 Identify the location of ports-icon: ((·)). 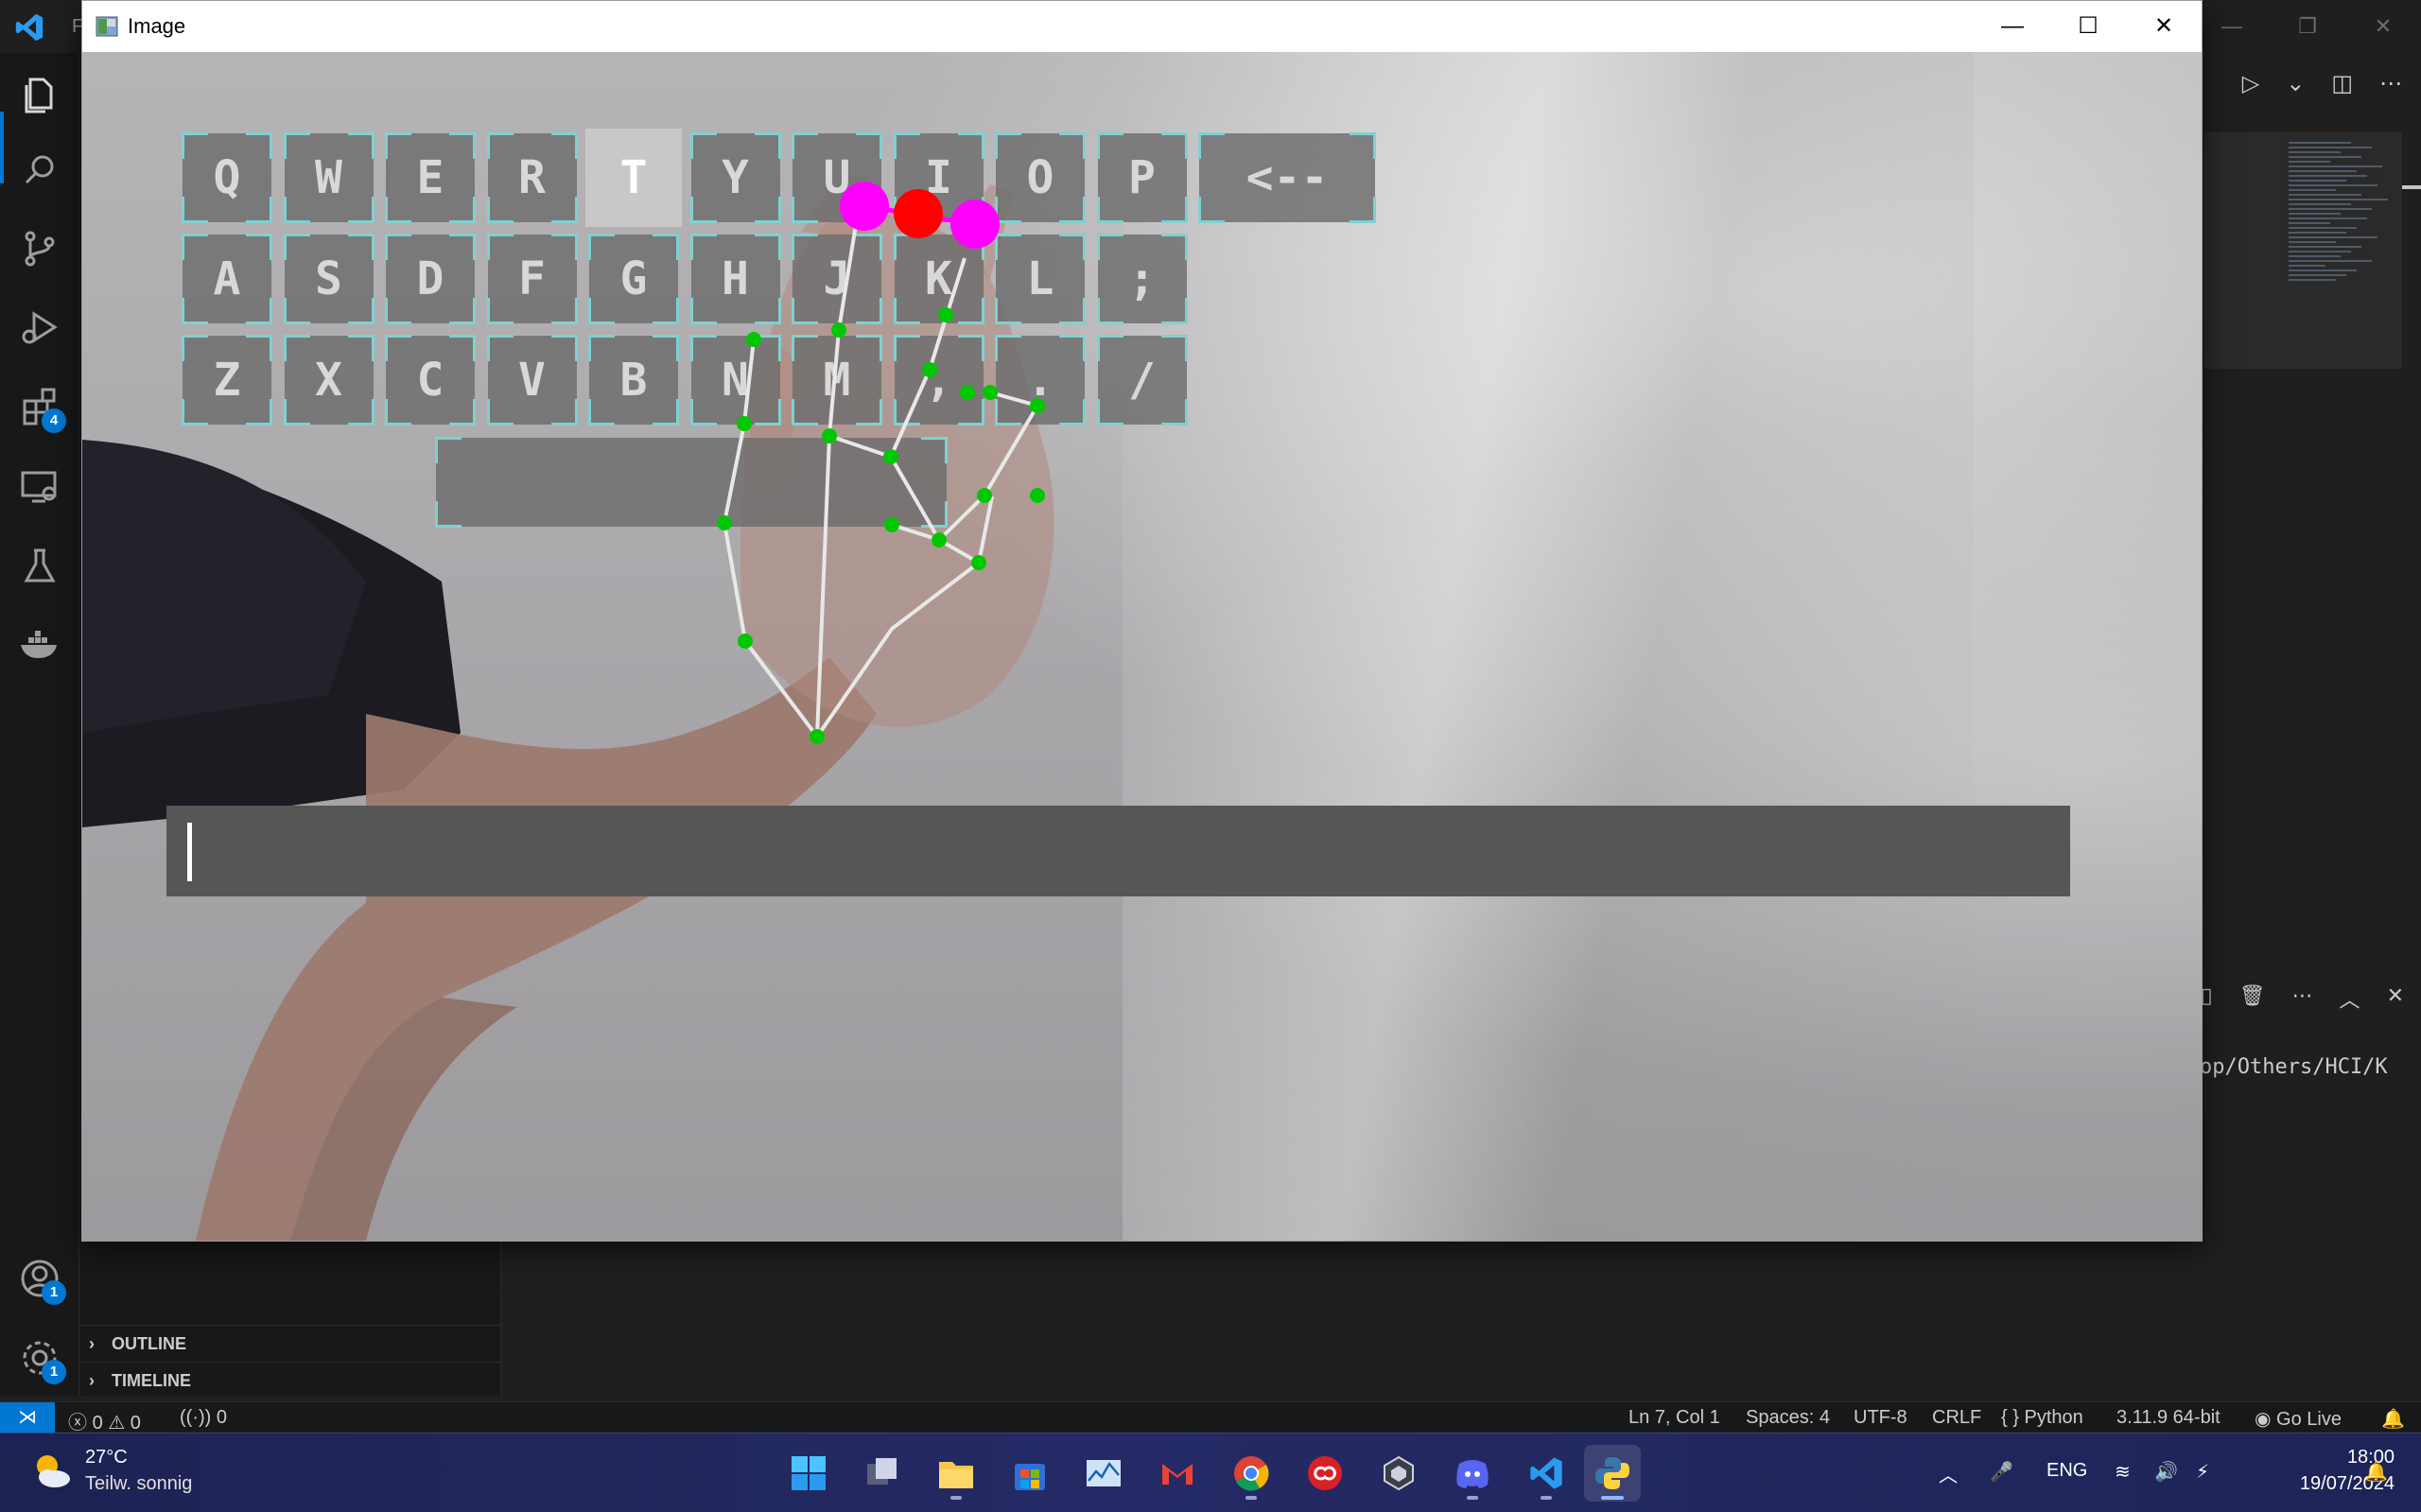
(196, 1417).